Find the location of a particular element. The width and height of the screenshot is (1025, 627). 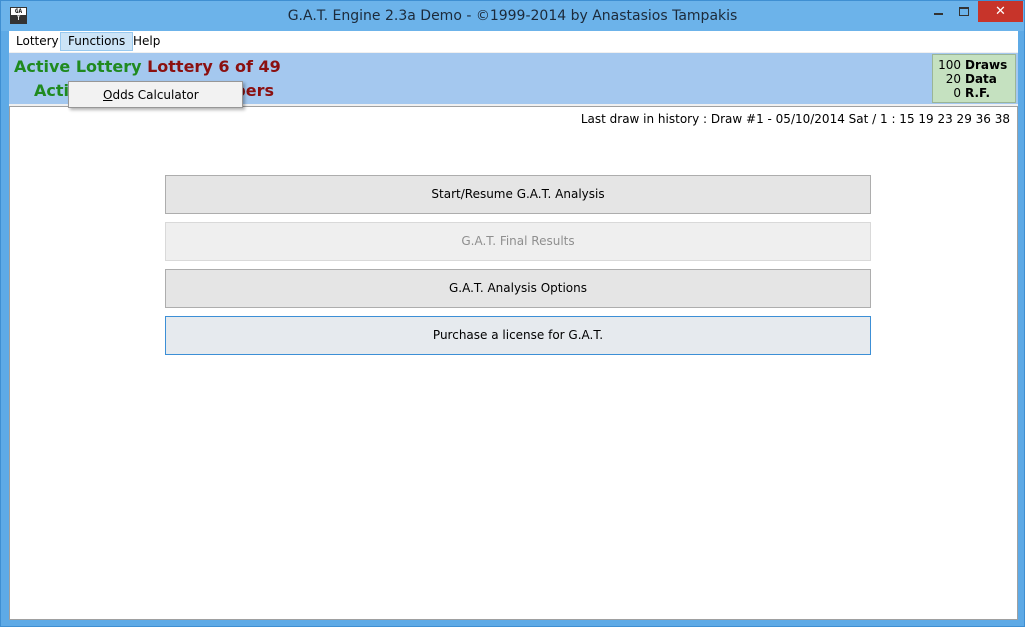

analysis-options-button: G.A.T. Analysis Options is located at coordinates (518, 288).